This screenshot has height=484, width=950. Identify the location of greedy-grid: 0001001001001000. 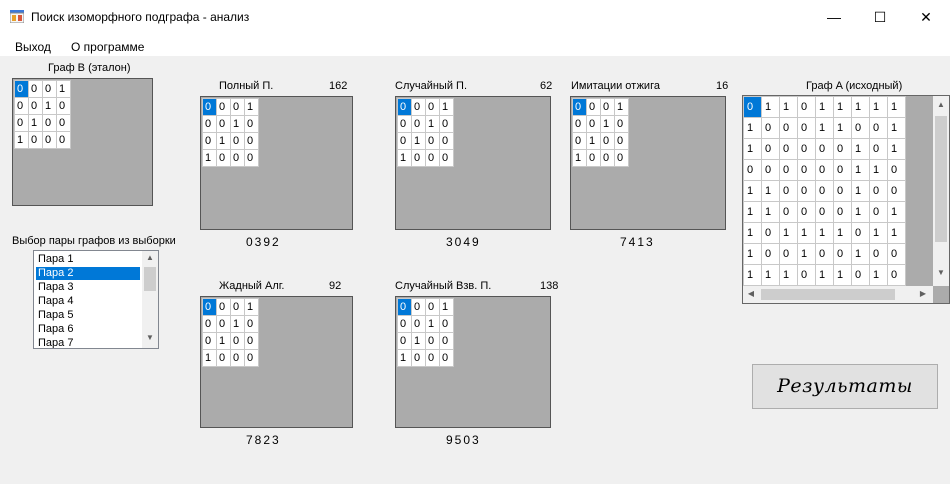
(276, 362).